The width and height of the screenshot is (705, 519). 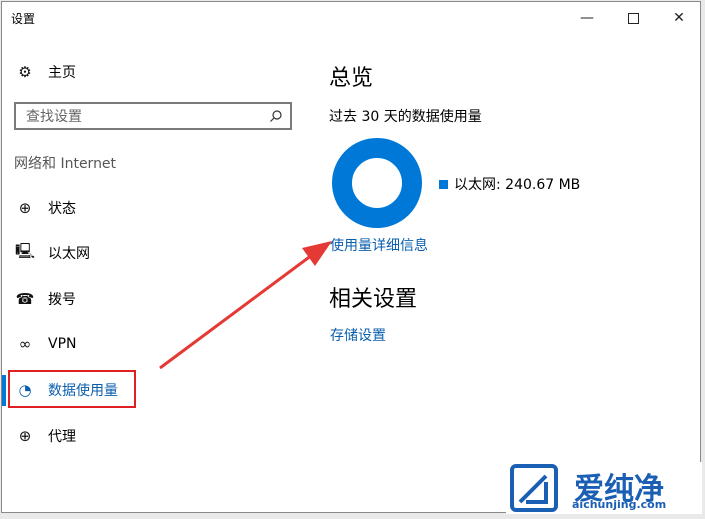 What do you see at coordinates (604, 488) in the screenshot?
I see `watermark-logo: 爱纯净 aichunjing.com` at bounding box center [604, 488].